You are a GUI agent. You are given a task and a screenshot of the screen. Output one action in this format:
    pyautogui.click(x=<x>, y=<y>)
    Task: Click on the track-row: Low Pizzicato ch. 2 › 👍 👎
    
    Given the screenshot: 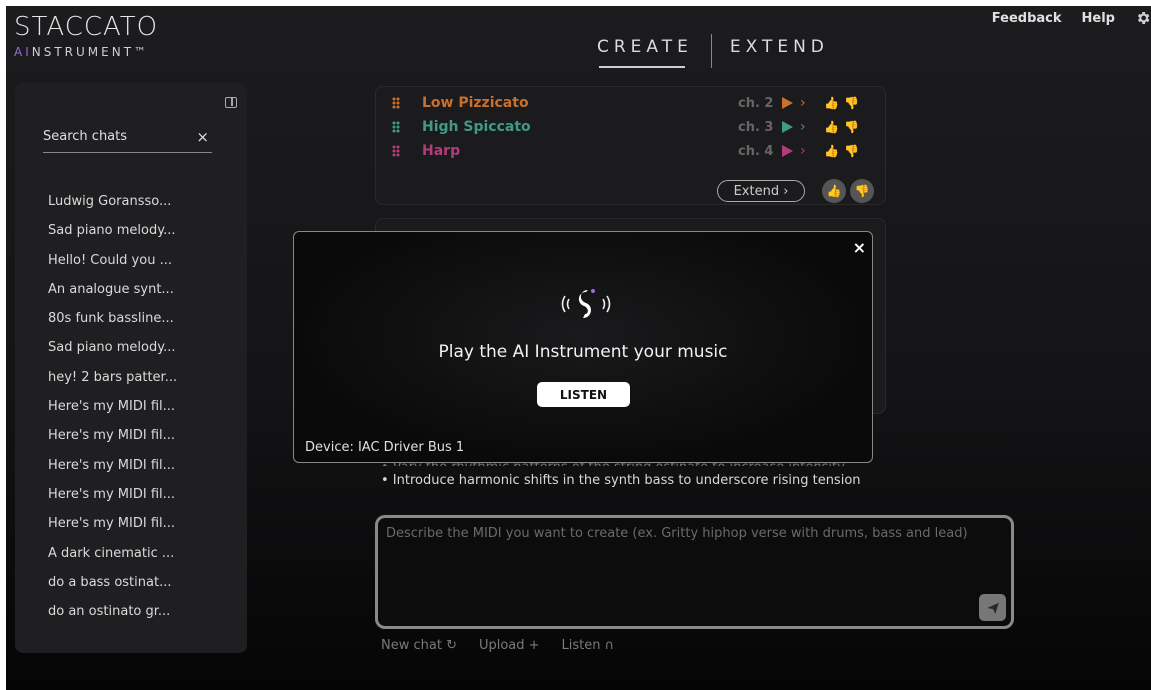 What is the action you would take?
    pyautogui.click(x=627, y=103)
    